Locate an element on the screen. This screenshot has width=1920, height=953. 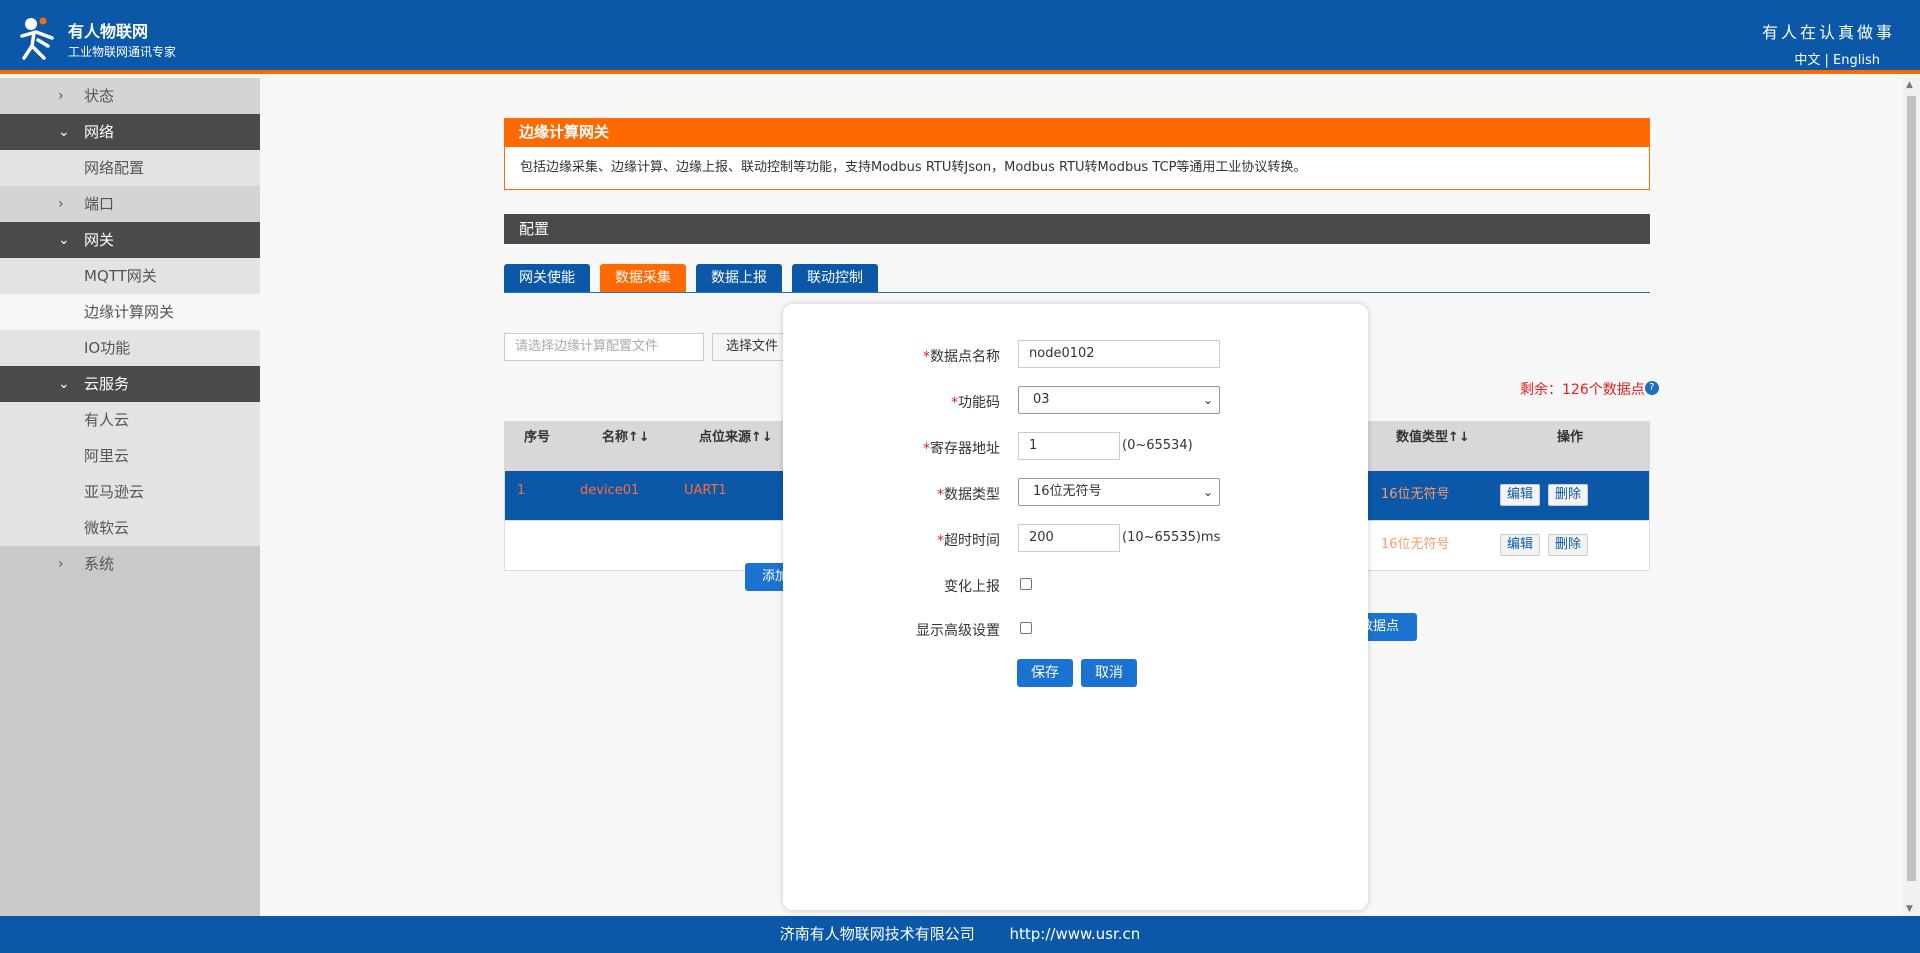
remaining-text: 剩余：126个数据点 is located at coordinates (1582, 390).